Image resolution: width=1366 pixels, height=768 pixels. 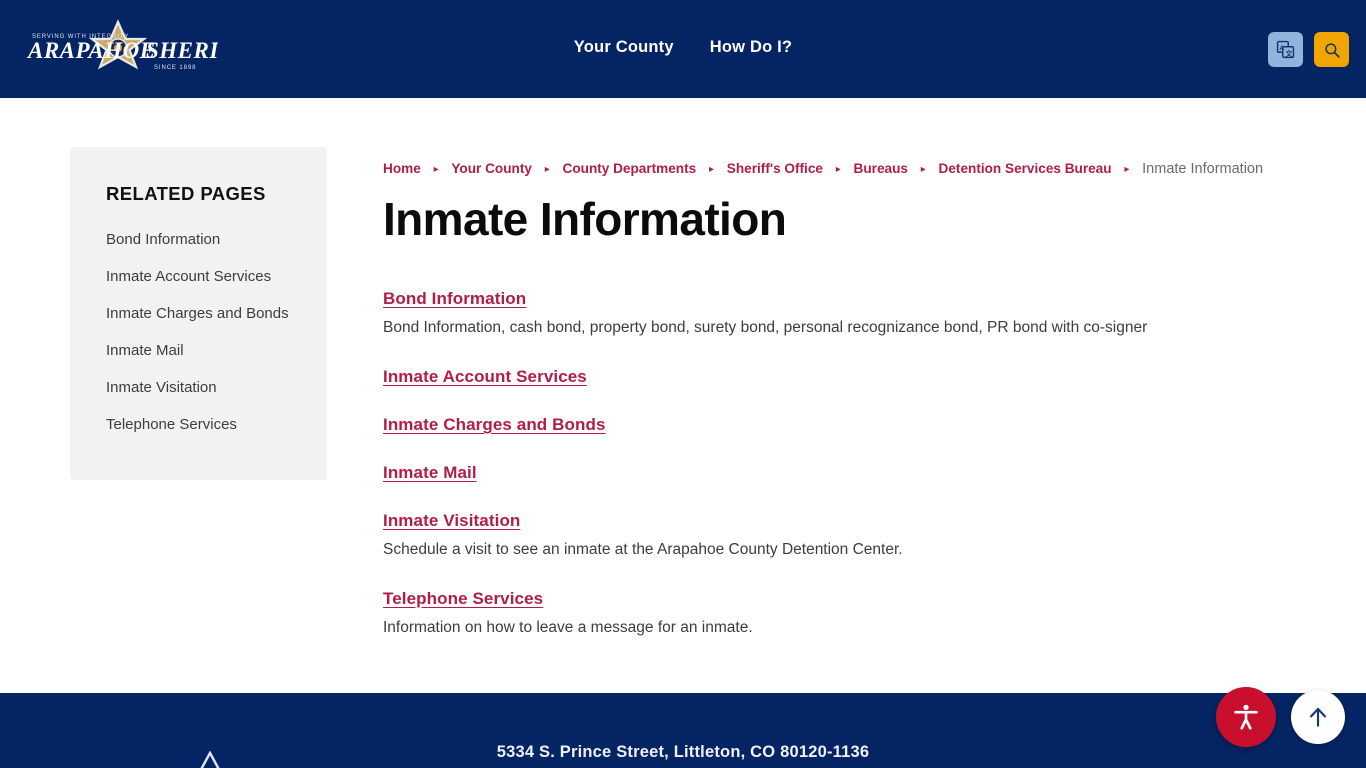 I want to click on content-link-inmate-mail: Inmate Mail, so click(x=430, y=473).